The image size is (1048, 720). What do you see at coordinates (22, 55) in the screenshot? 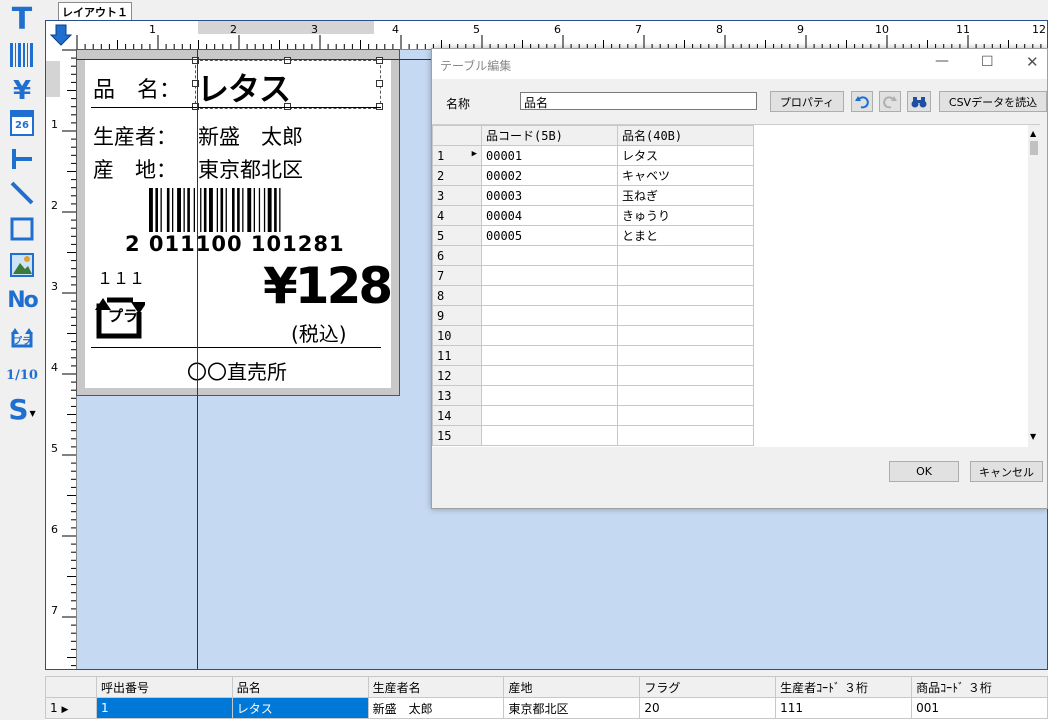
I see `barcode-tool-icon` at bounding box center [22, 55].